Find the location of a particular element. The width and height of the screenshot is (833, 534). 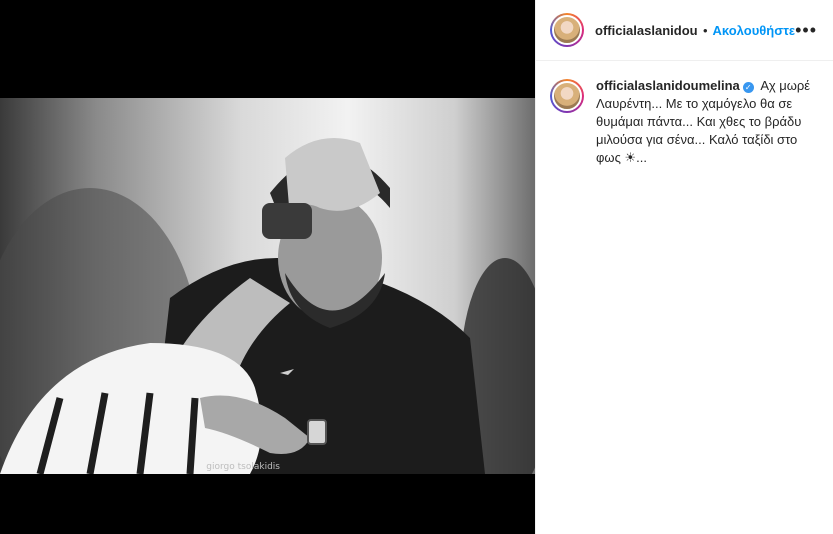

photo-credit: giorgo tsolakidis is located at coordinates (243, 467).